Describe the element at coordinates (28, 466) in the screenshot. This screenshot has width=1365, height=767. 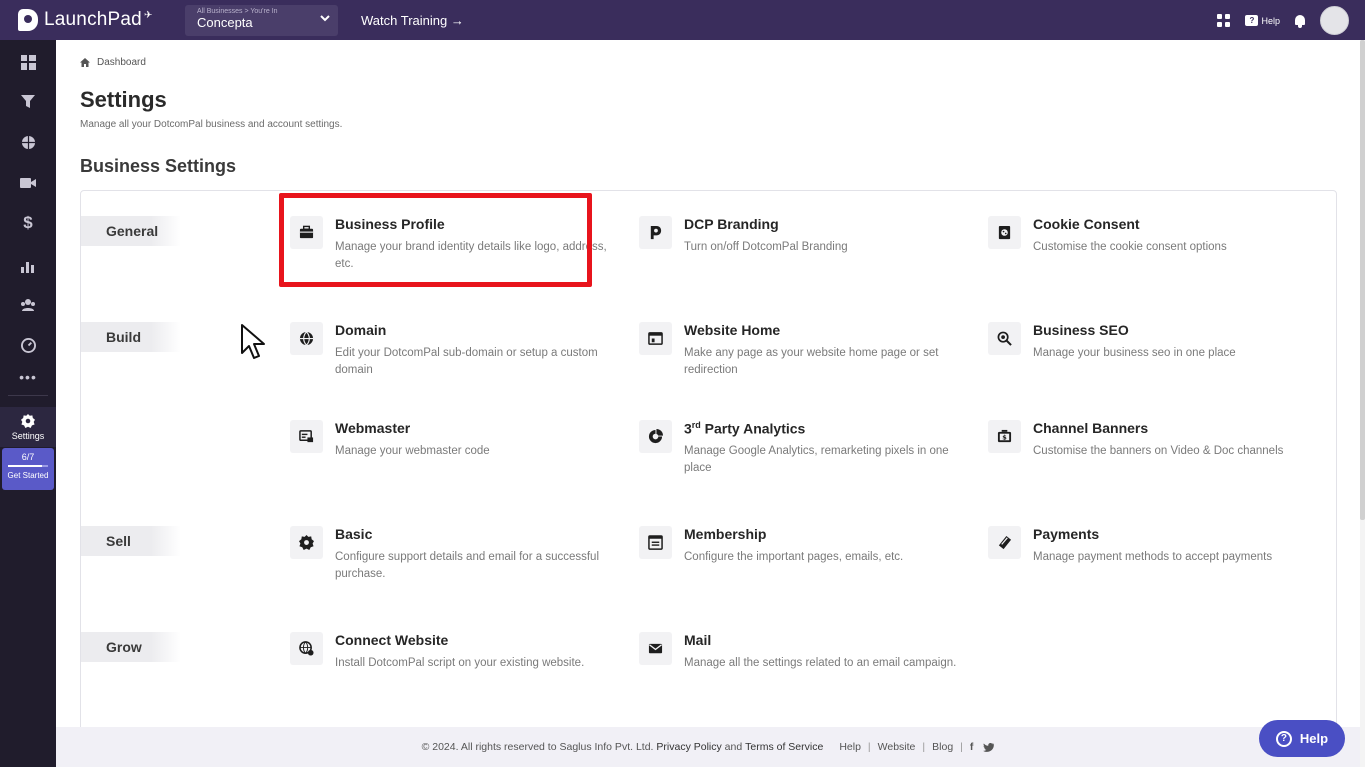
I see `get-started-progress` at that location.